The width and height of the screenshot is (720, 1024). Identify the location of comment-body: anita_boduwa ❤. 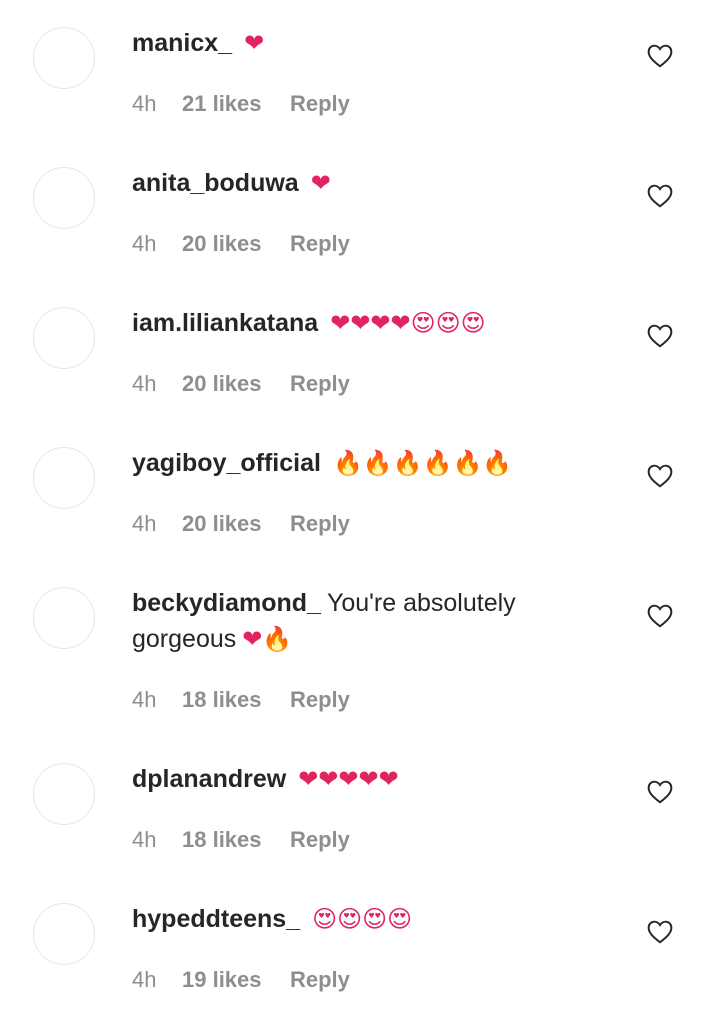
(362, 183).